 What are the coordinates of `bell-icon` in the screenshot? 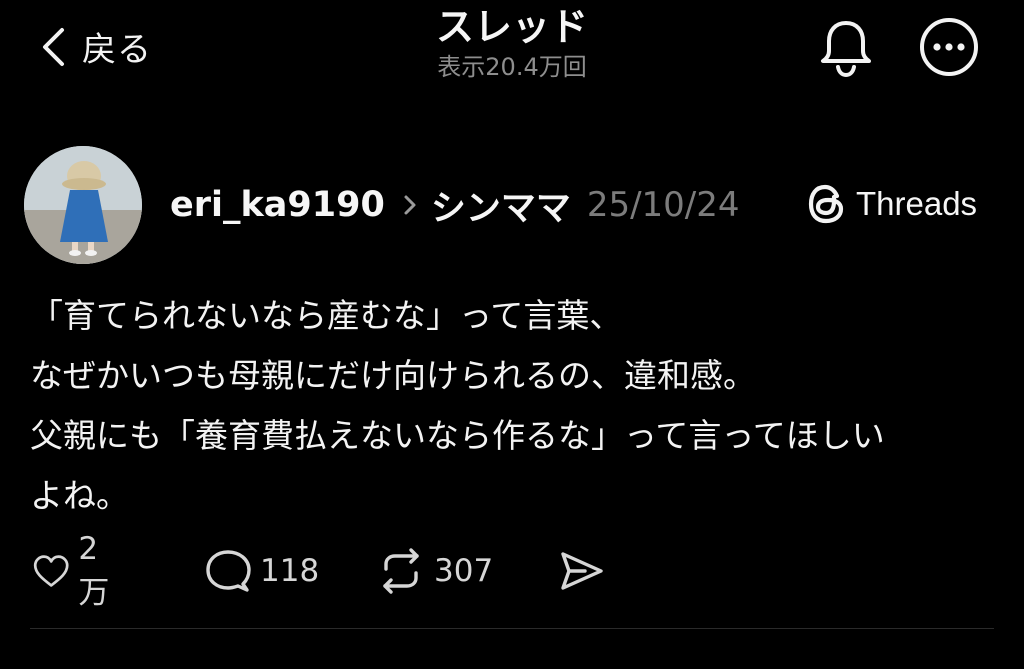 It's located at (846, 49).